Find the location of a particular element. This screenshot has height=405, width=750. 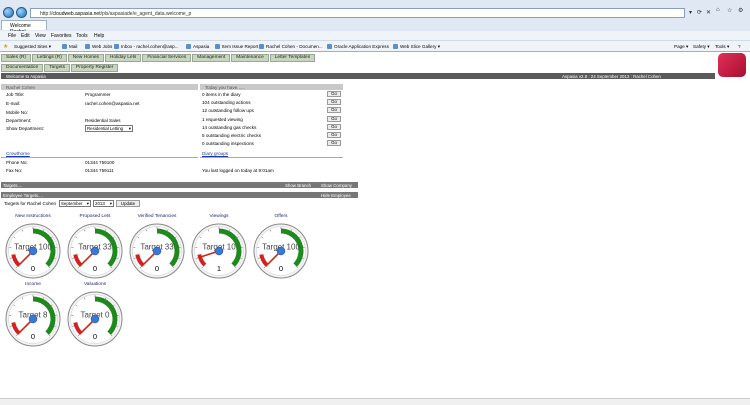

nav-new-homes: New Homes is located at coordinates (85, 58).